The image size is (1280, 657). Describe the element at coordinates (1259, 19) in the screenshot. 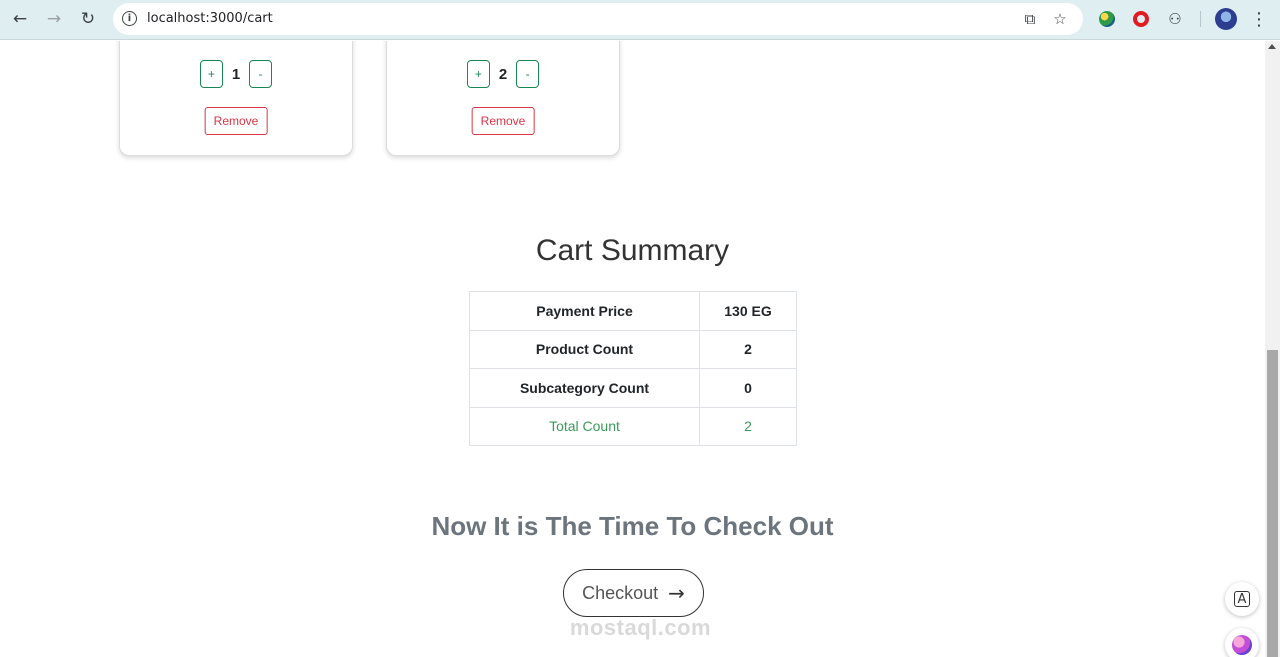

I see `kebab-menu-icon: ⋮` at that location.